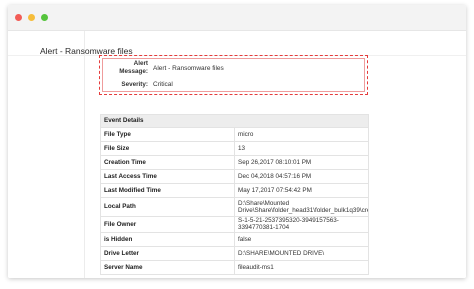  I want to click on row-label: Creation Time, so click(167, 162).